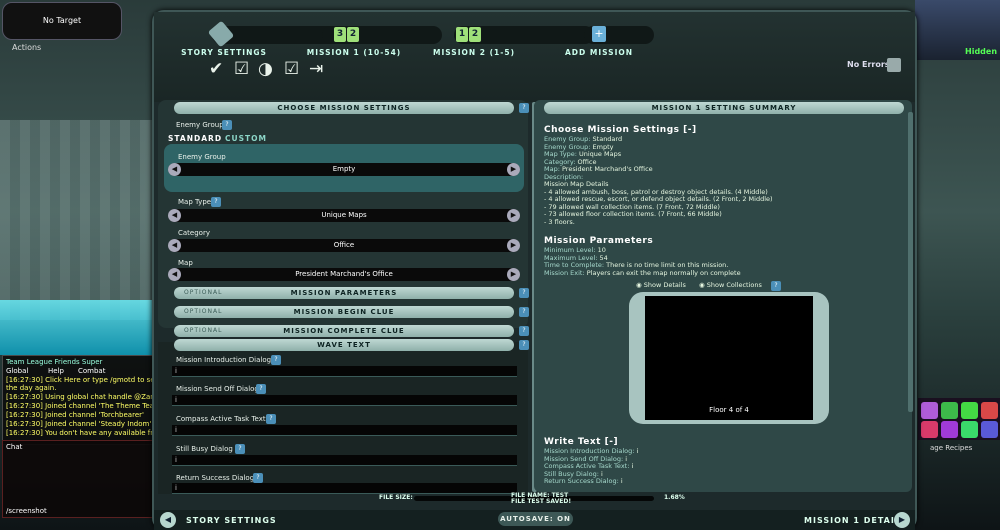  Describe the element at coordinates (661, 285) in the screenshot. I see `show-details-toggle: ◉ Show Details` at that location.